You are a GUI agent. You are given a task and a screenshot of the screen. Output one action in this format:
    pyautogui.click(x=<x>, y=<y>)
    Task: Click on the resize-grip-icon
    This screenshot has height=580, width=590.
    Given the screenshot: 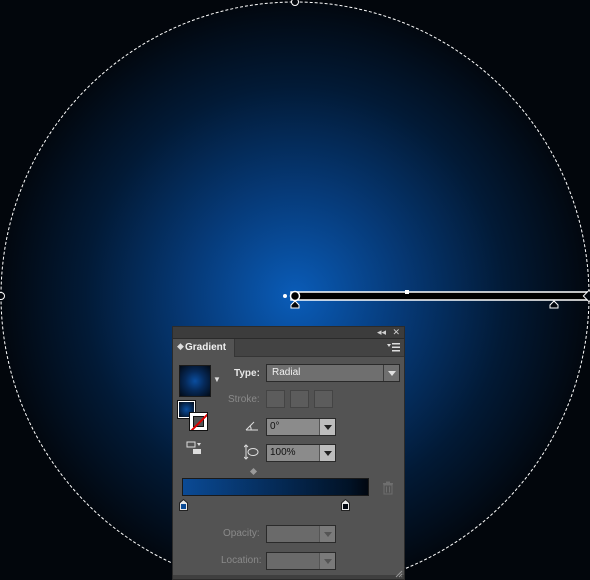 What is the action you would take?
    pyautogui.click(x=399, y=574)
    